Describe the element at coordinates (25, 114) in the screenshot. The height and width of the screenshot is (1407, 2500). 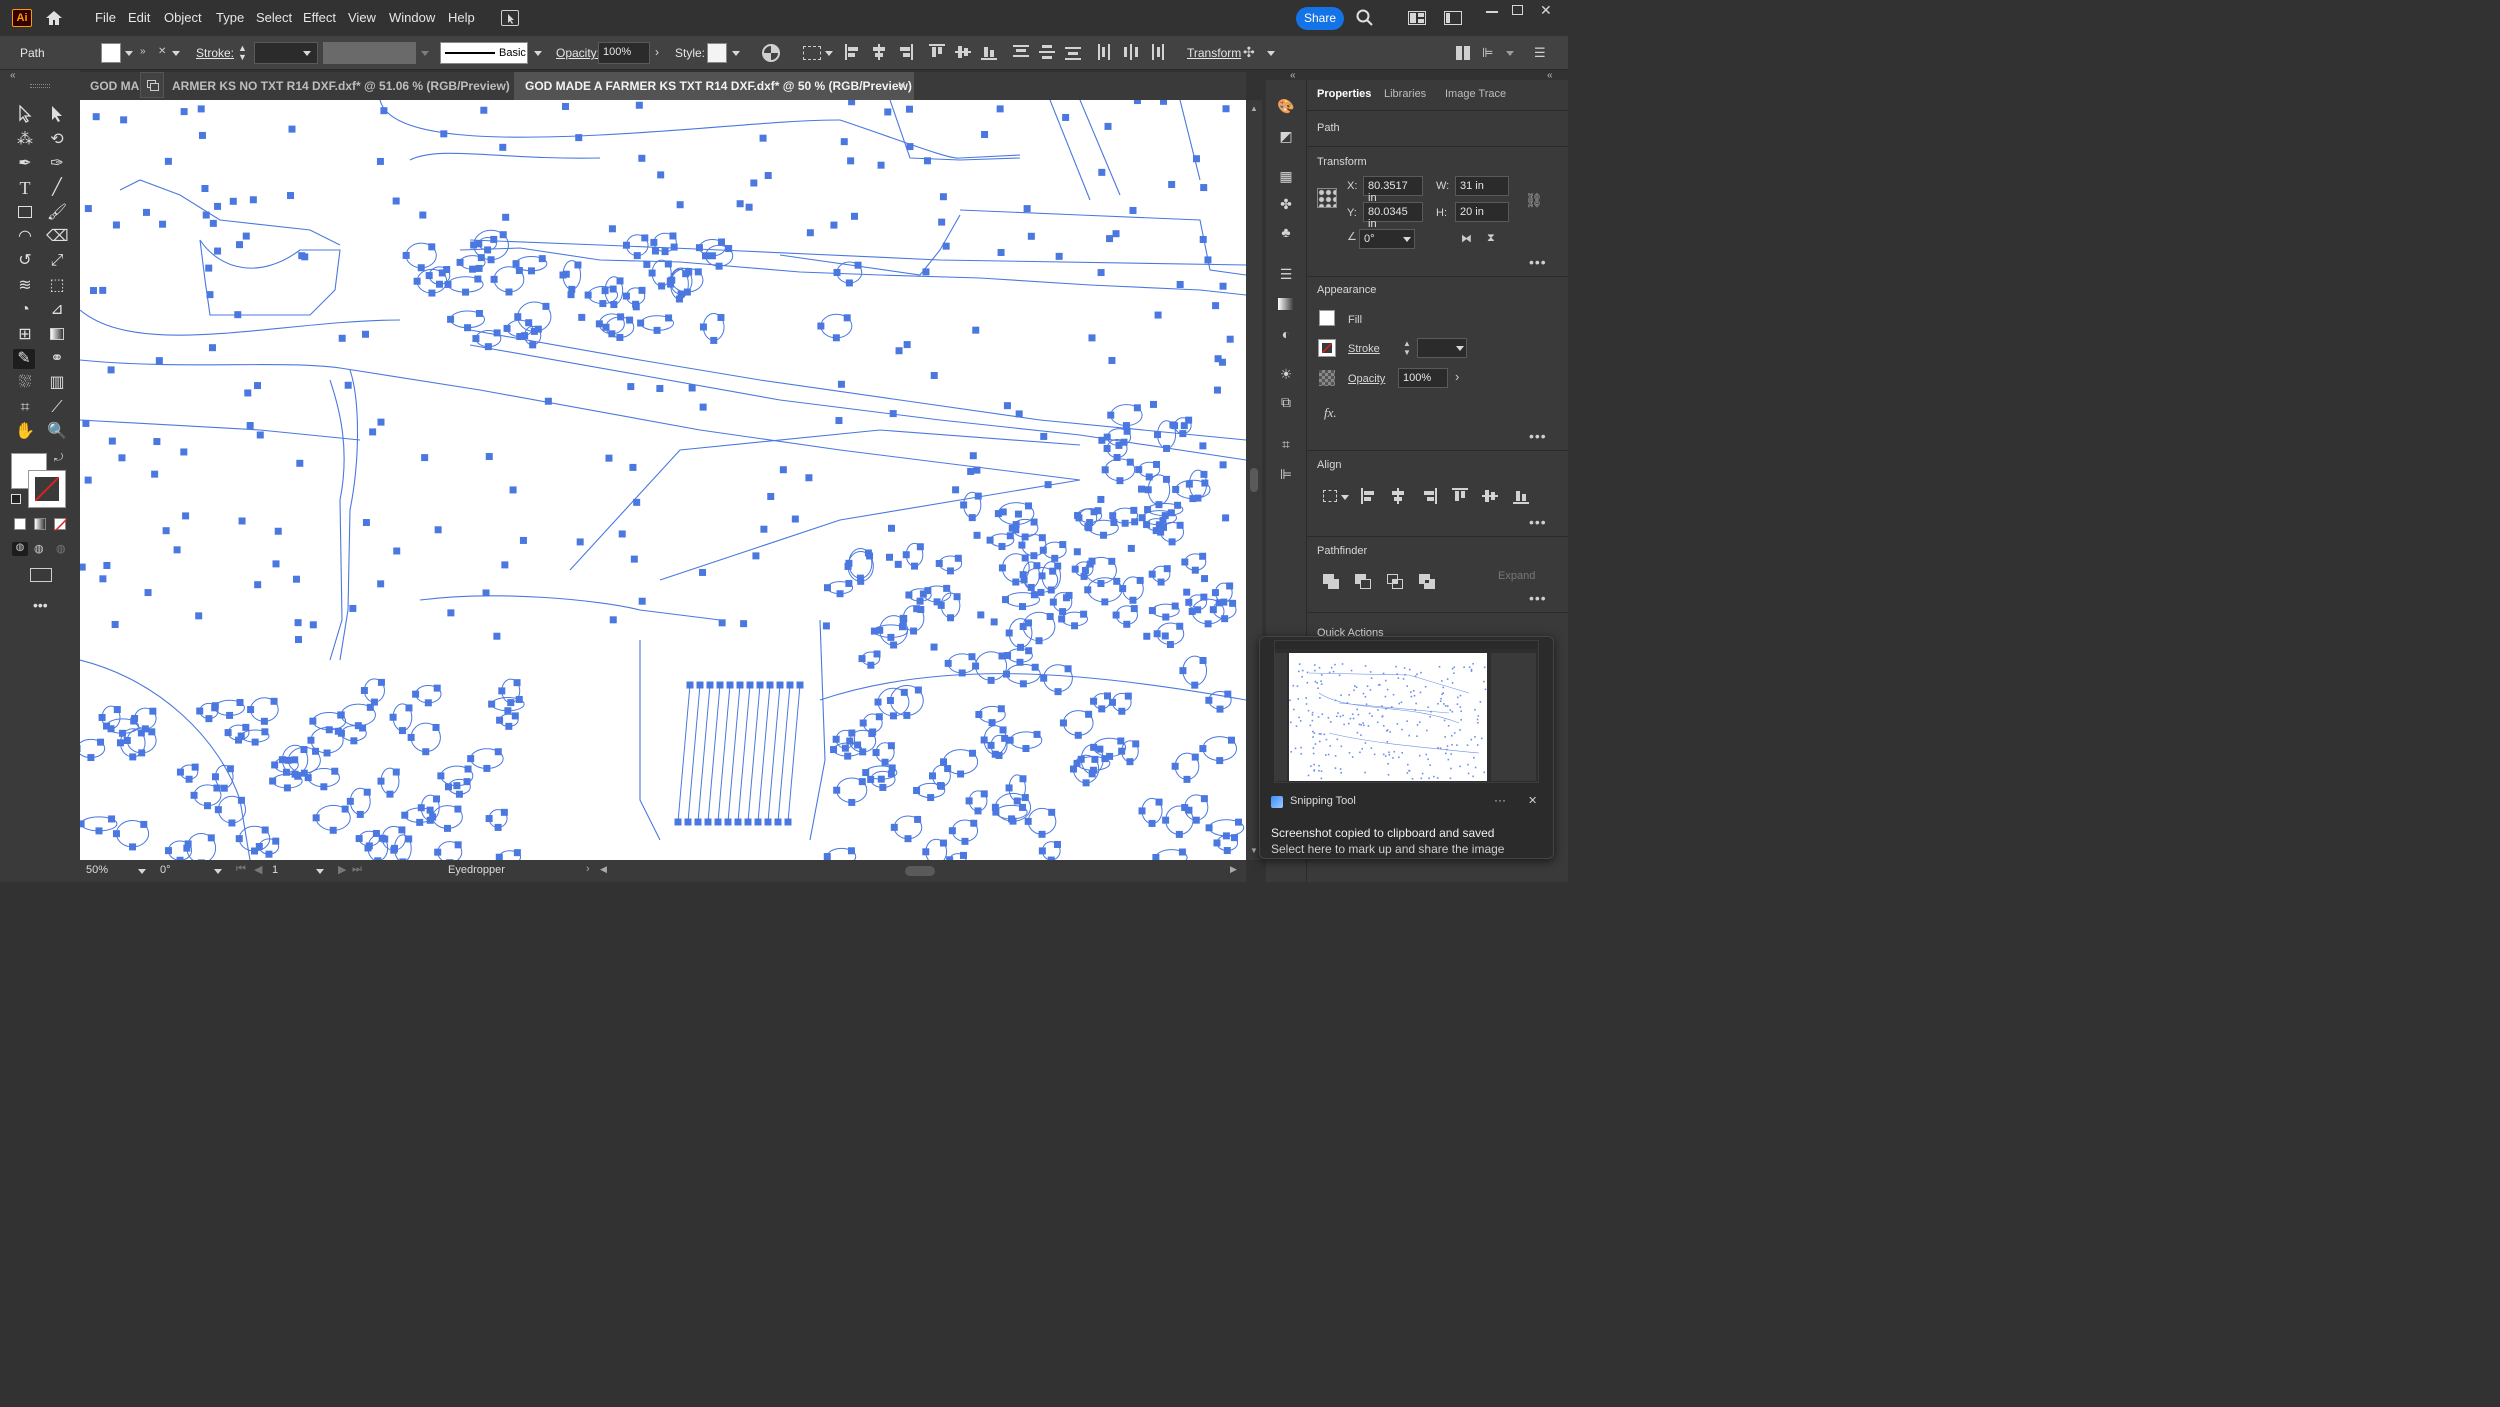
I see `selection-tool-icon` at that location.